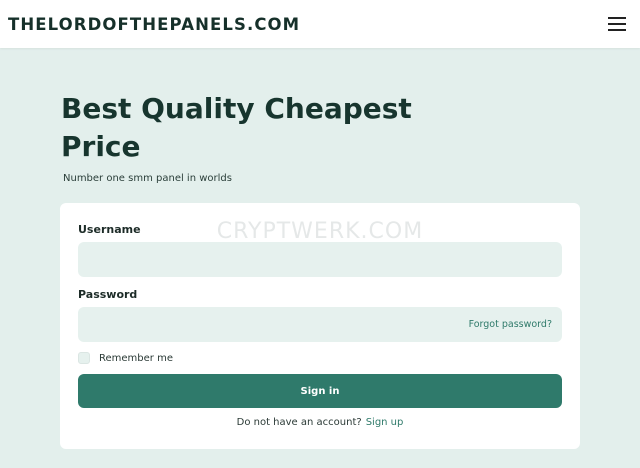  Describe the element at coordinates (108, 294) in the screenshot. I see `password-label: Password` at that location.